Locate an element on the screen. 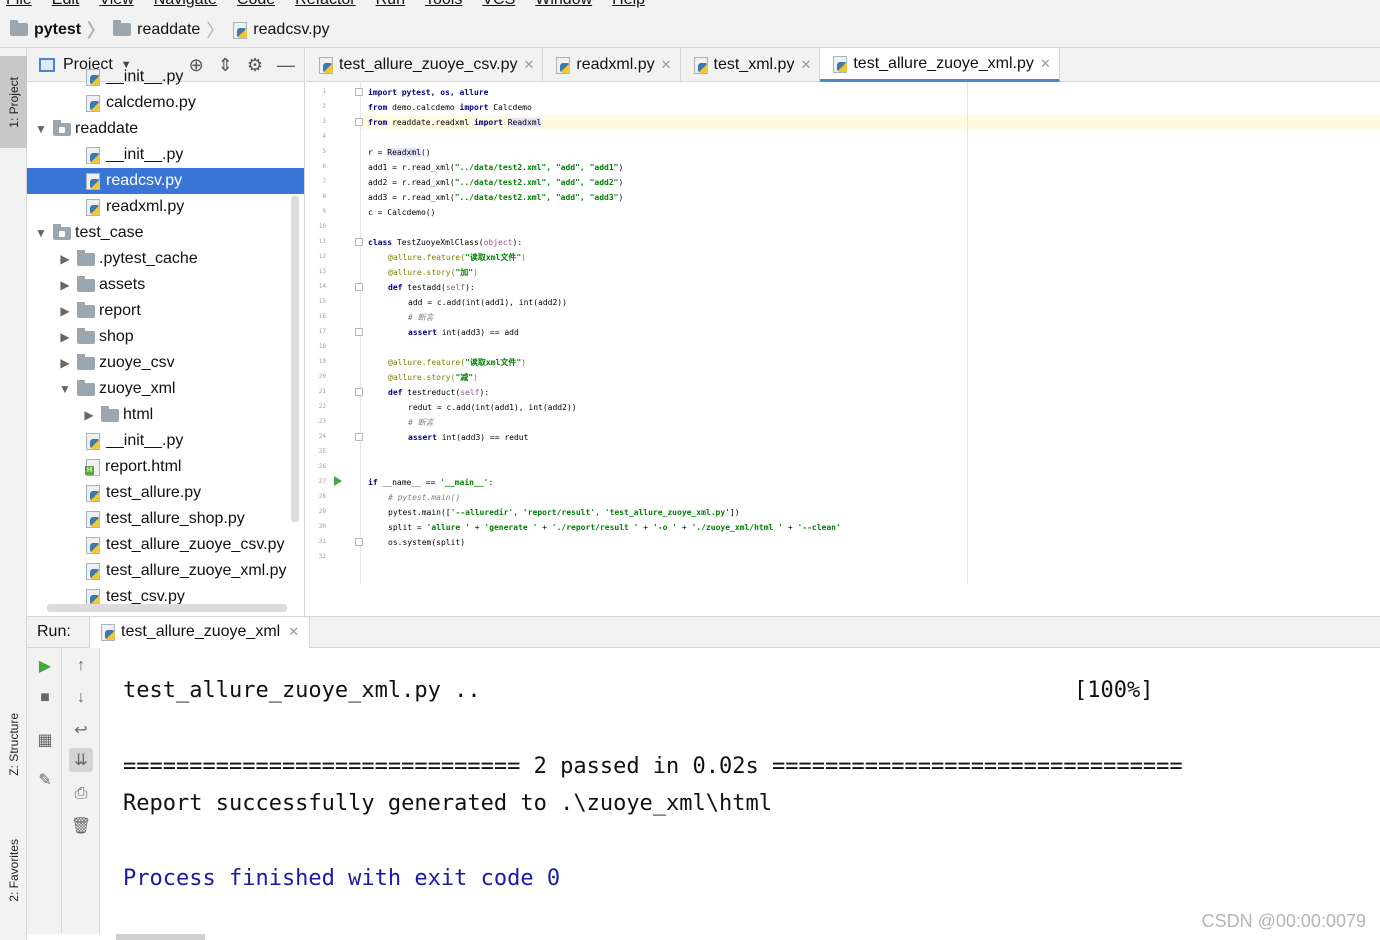 This screenshot has width=1380, height=940. tree-folder: ▼ test_case is located at coordinates (165, 233).